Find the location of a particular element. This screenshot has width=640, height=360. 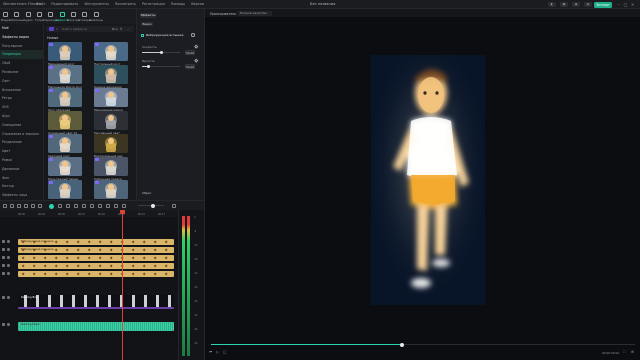

effect-toggle-icon is located at coordinates (142, 35).